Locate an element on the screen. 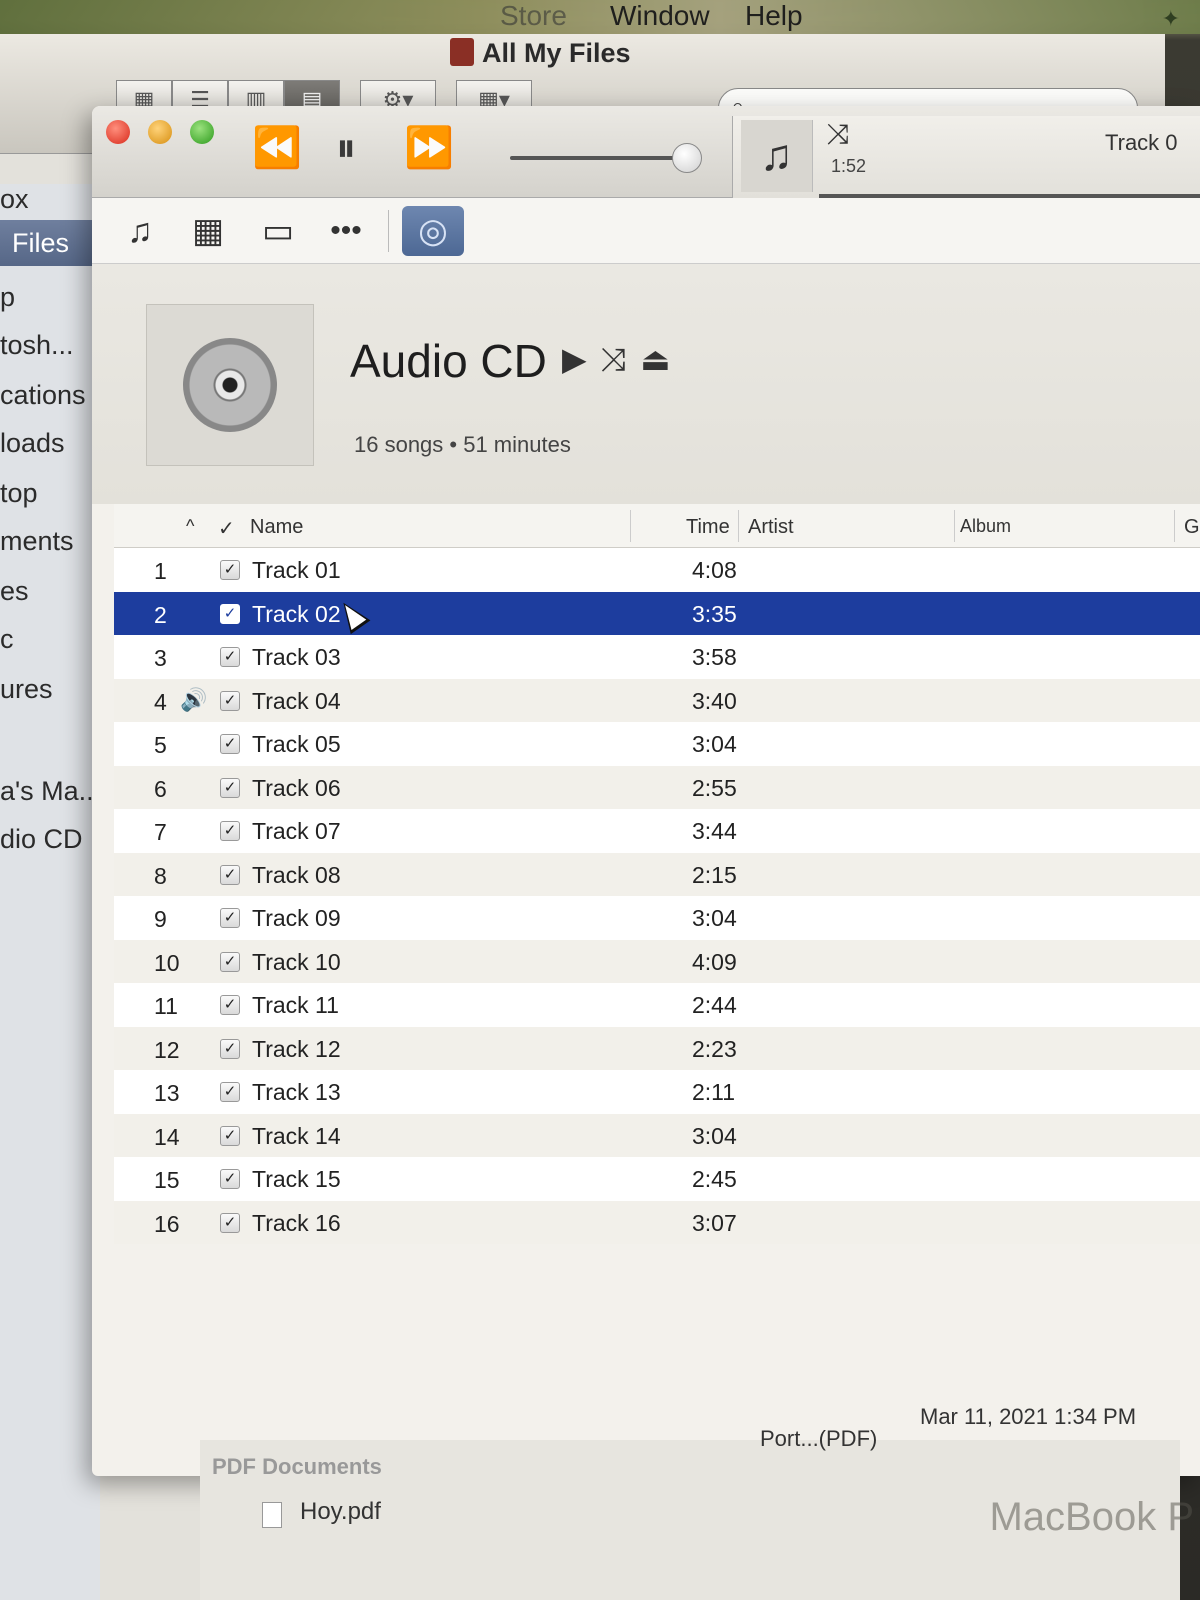 The height and width of the screenshot is (1600, 1200). cd-header: Audio CD ▶⤨⏏ 16 songs • 51 minutes is located at coordinates (646, 384).